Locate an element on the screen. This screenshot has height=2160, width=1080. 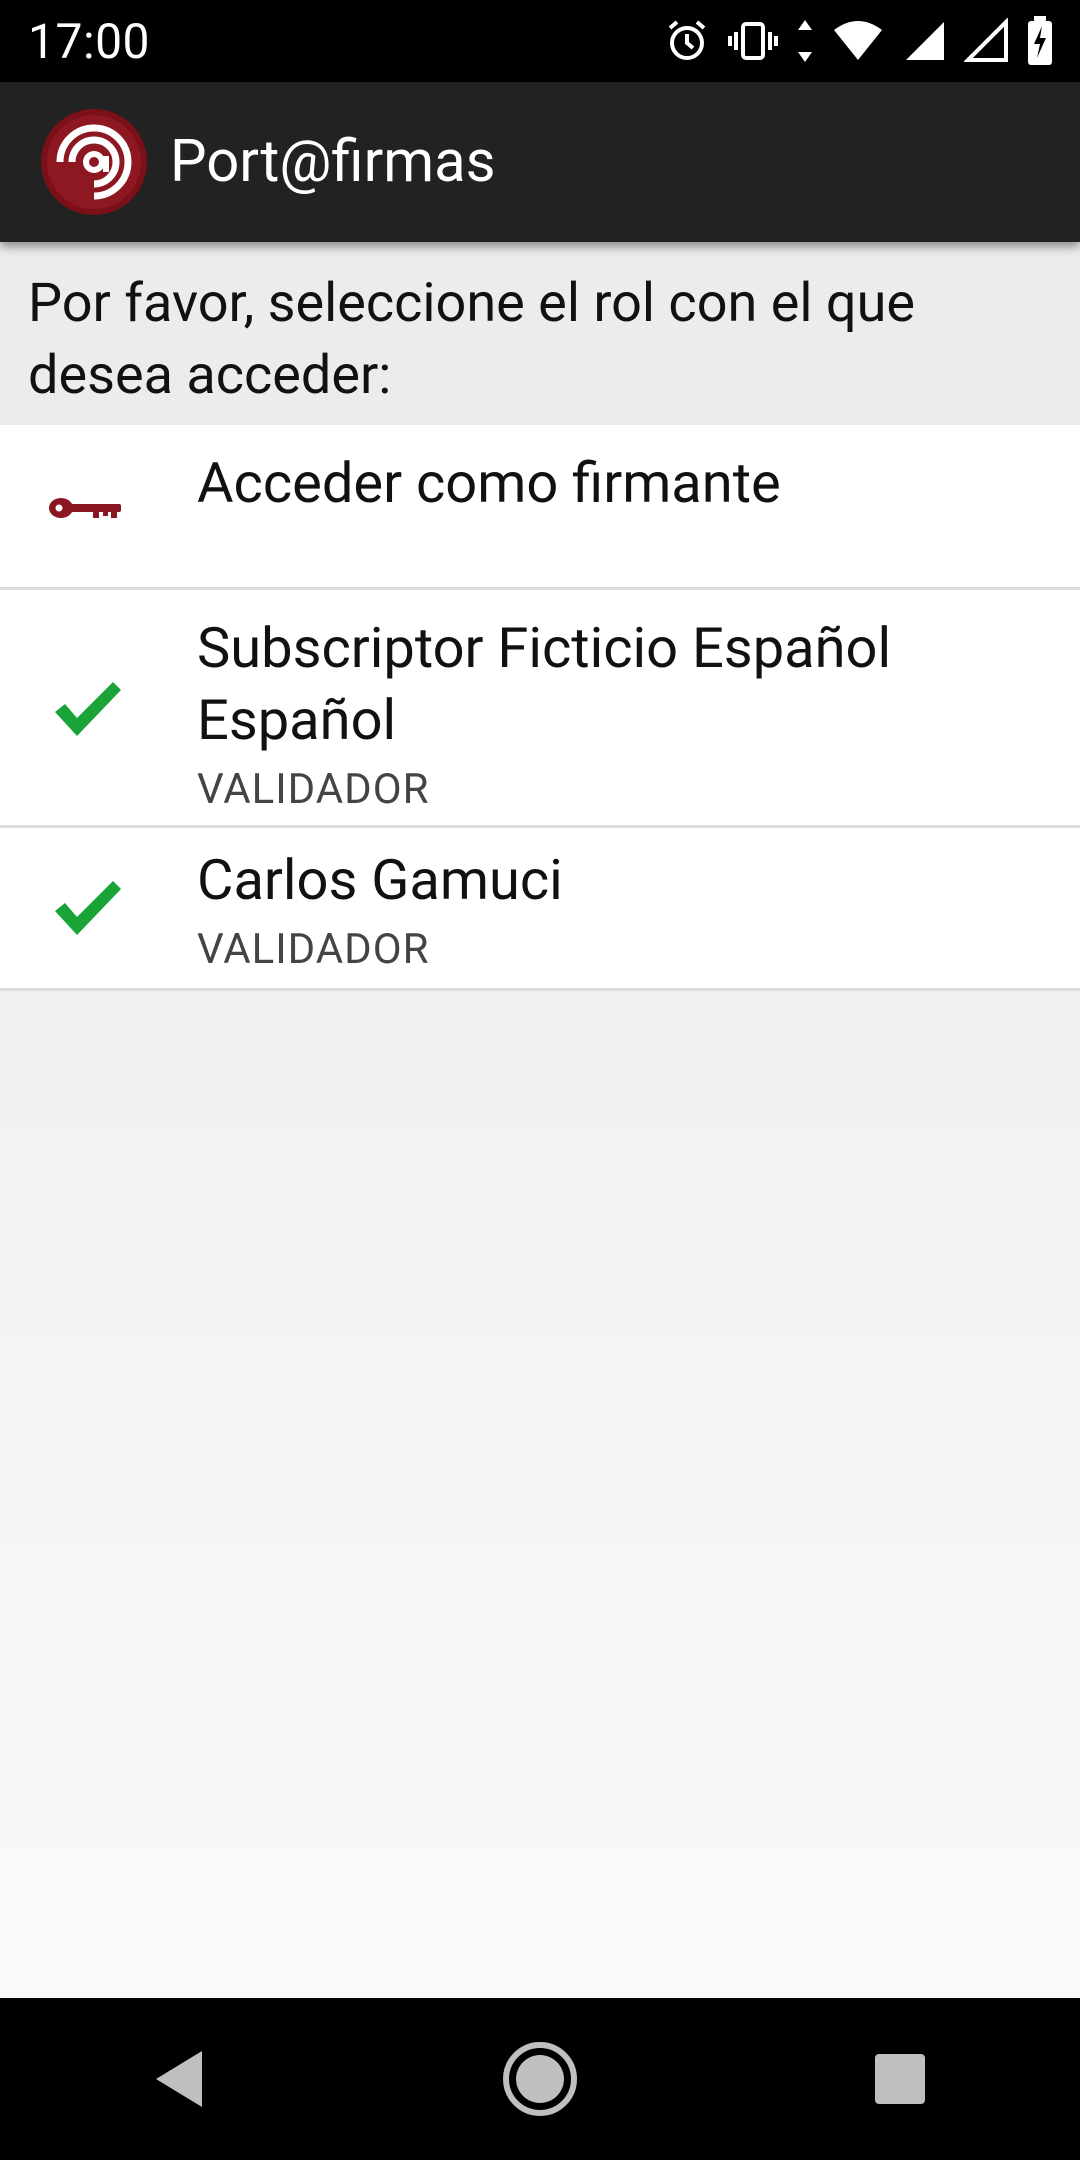
back-icon is located at coordinates (180, 2079).